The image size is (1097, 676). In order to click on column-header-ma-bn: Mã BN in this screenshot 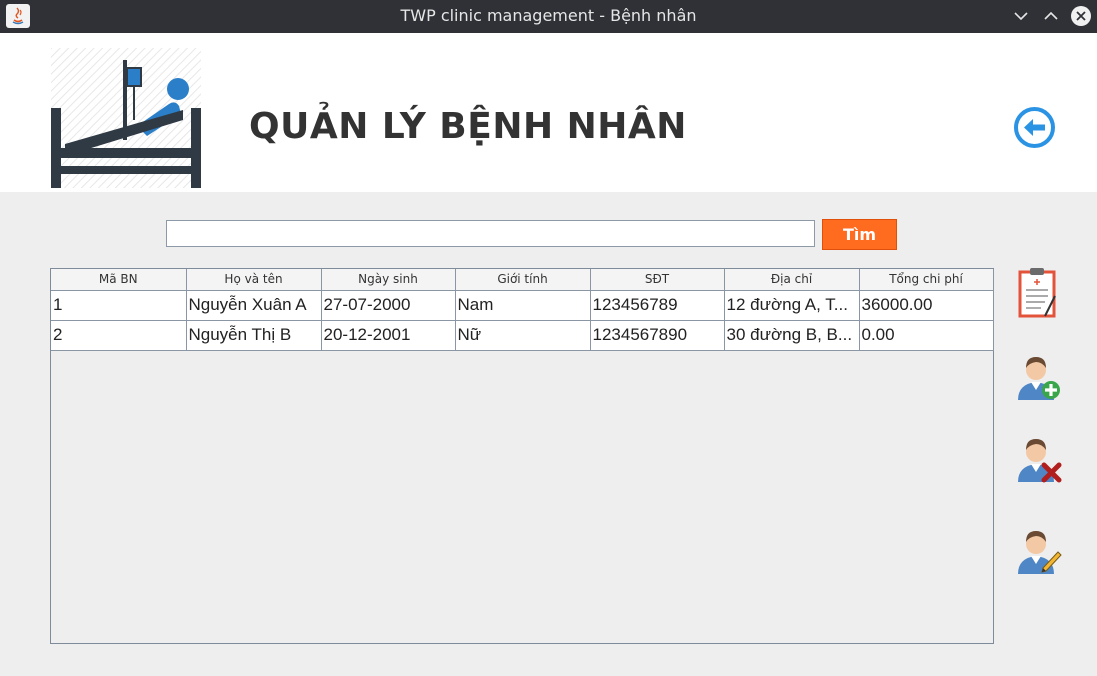, I will do `click(119, 280)`.